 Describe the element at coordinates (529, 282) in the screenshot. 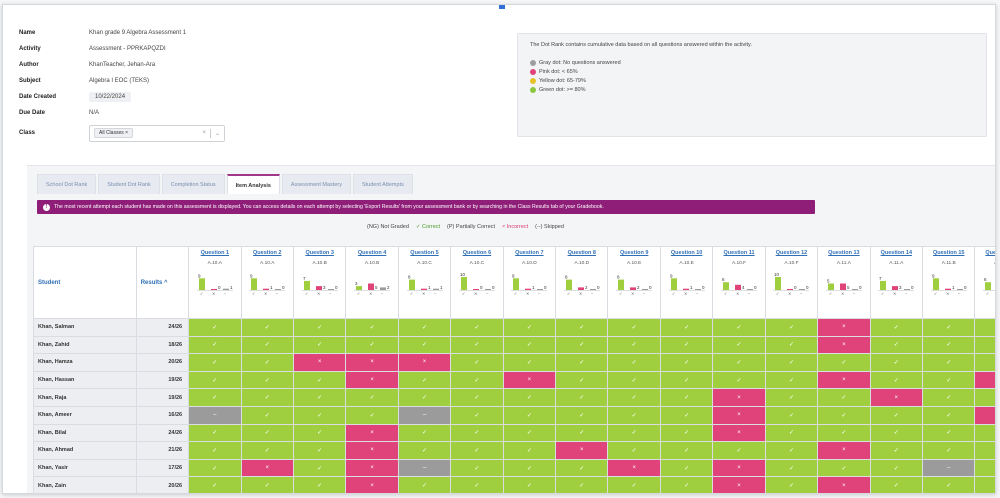

I see `question-header: Question 7 A.10.D 9 ✓ 1 × 0–` at that location.